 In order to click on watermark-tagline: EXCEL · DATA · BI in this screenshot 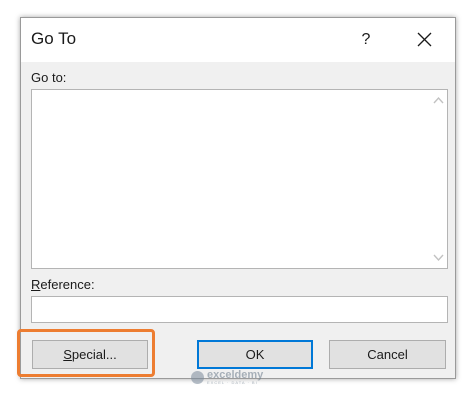, I will do `click(232, 382)`.